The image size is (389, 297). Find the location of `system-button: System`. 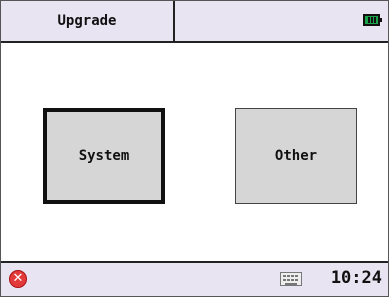

system-button: System is located at coordinates (104, 156).